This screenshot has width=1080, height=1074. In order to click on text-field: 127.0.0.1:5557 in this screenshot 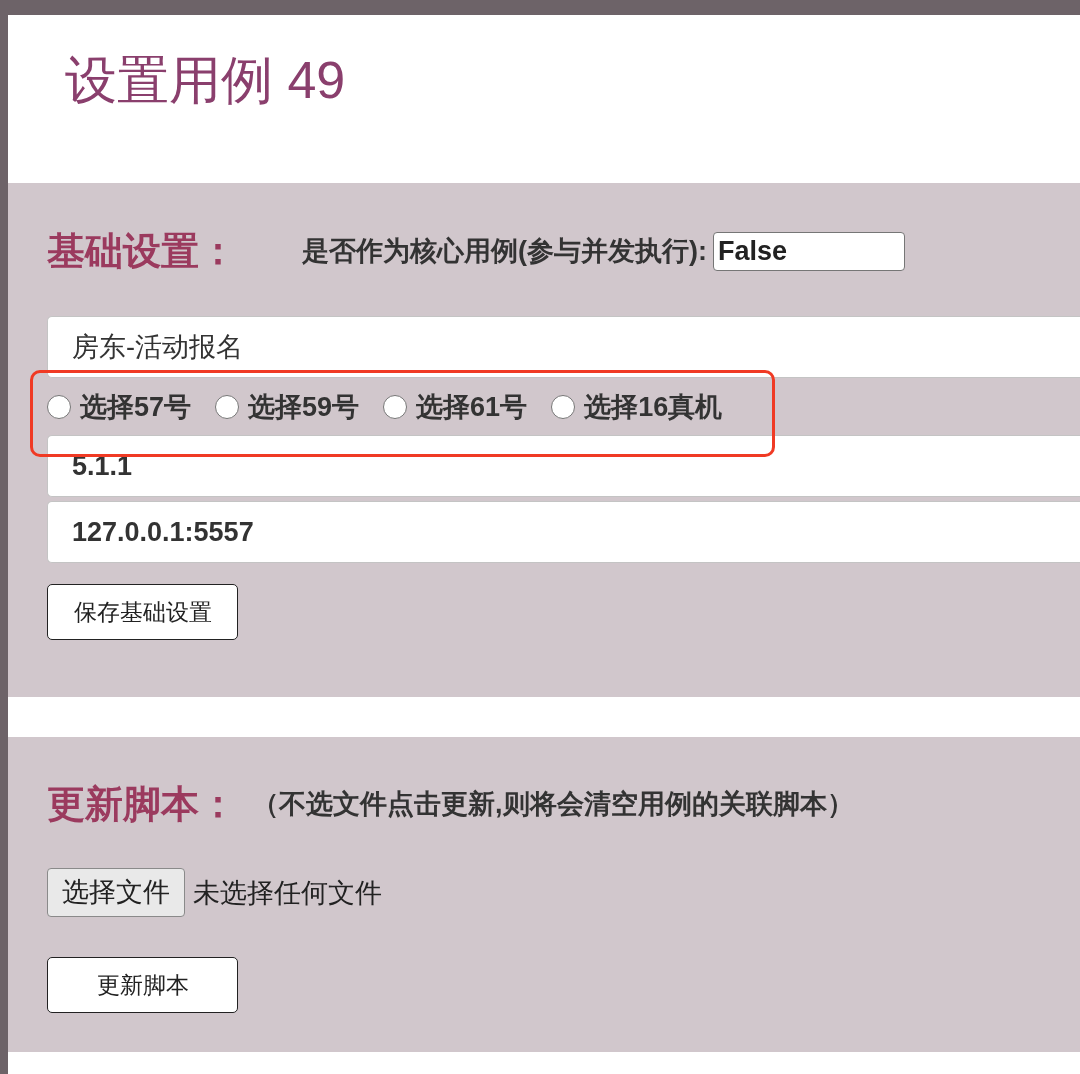, I will do `click(563, 532)`.